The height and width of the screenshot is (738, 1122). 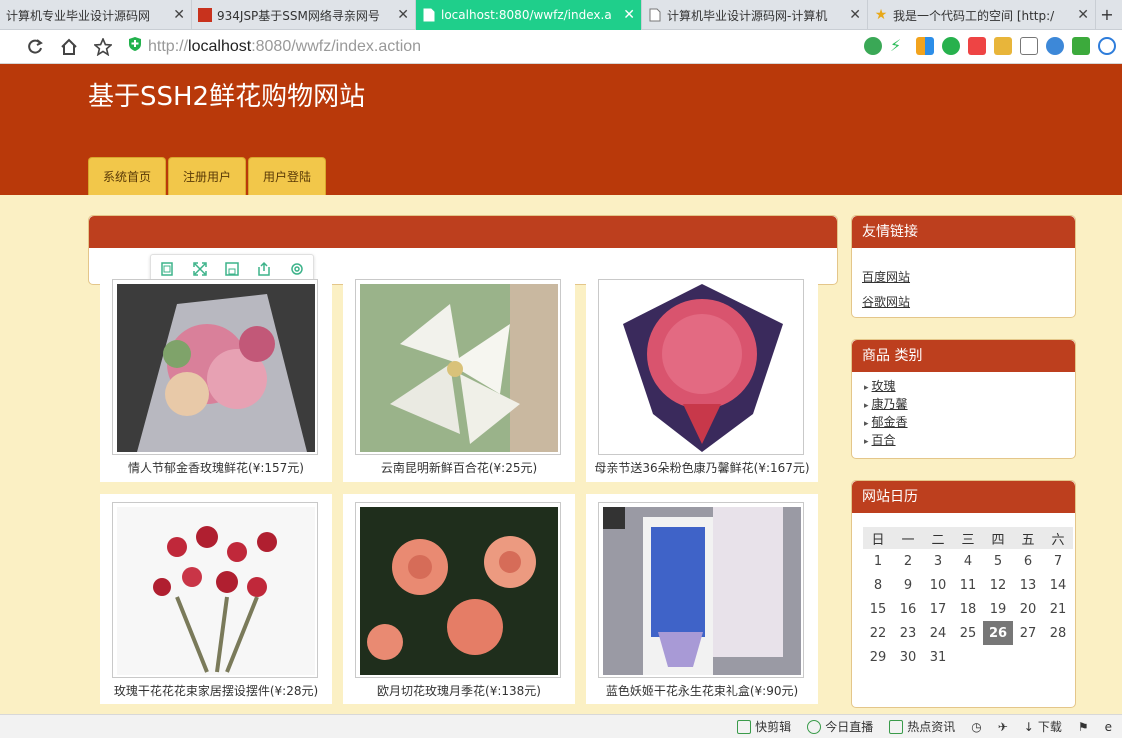 What do you see at coordinates (968, 609) in the screenshot?
I see `calendar-day: 18` at bounding box center [968, 609].